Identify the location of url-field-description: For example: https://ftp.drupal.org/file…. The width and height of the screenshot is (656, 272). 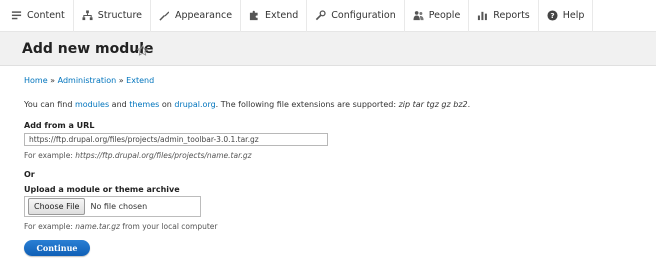
(138, 155).